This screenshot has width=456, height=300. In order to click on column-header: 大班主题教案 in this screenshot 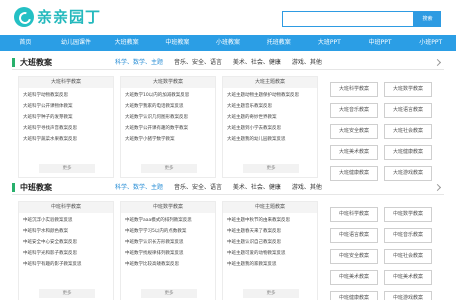, I will do `click(270, 82)`.